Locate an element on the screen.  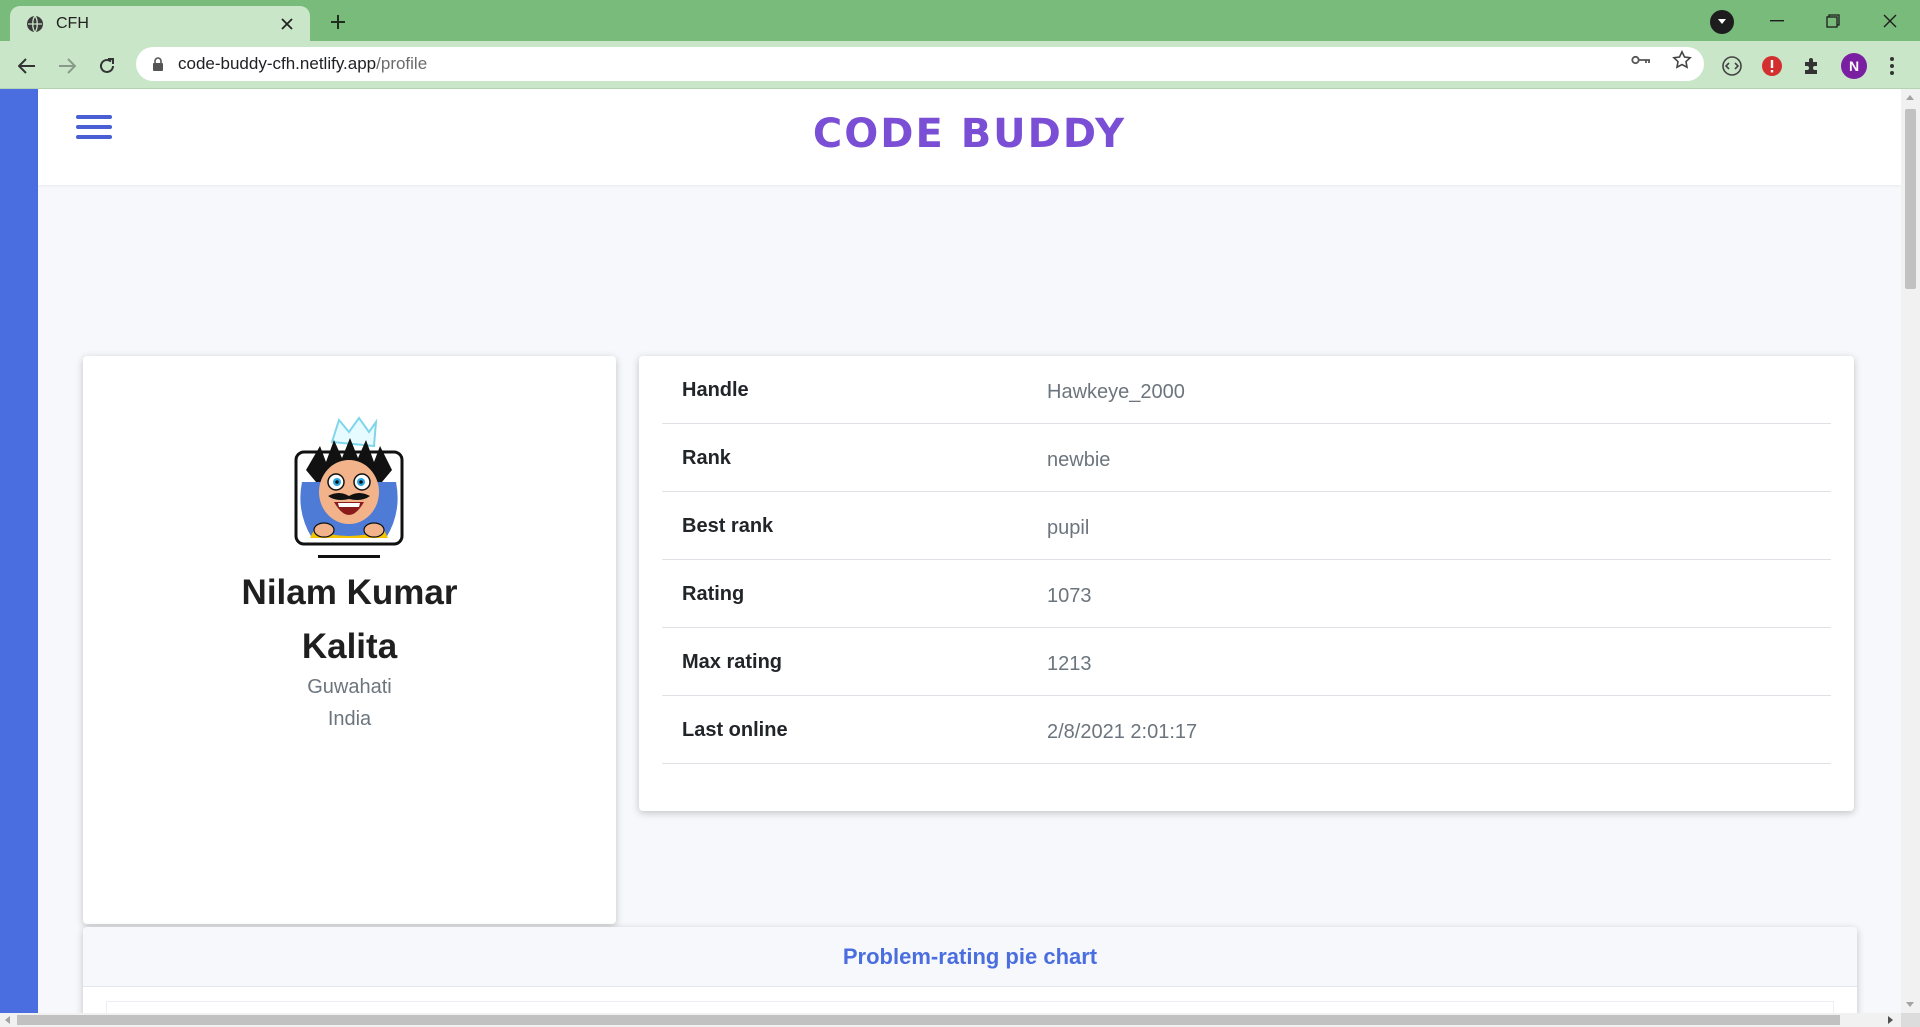
user-avatar is located at coordinates (349, 487).